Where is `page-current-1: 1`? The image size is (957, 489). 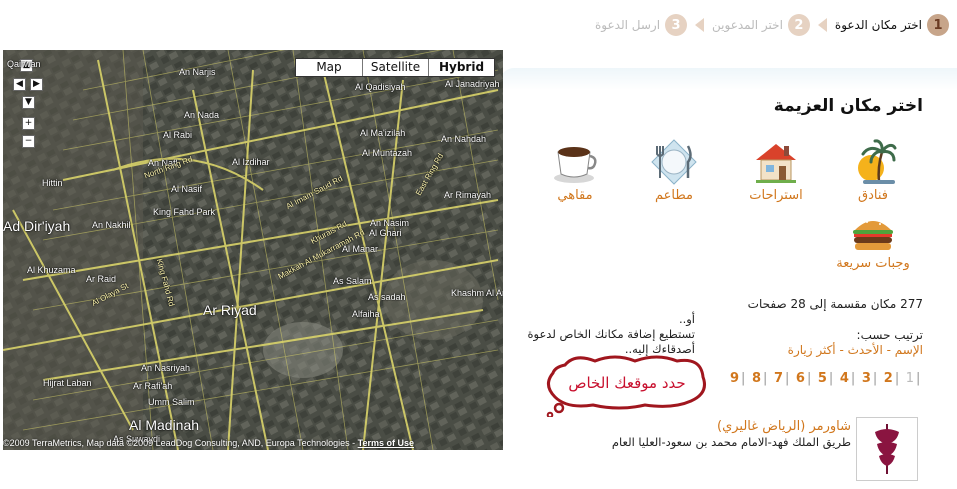 page-current-1: 1 is located at coordinates (910, 378).